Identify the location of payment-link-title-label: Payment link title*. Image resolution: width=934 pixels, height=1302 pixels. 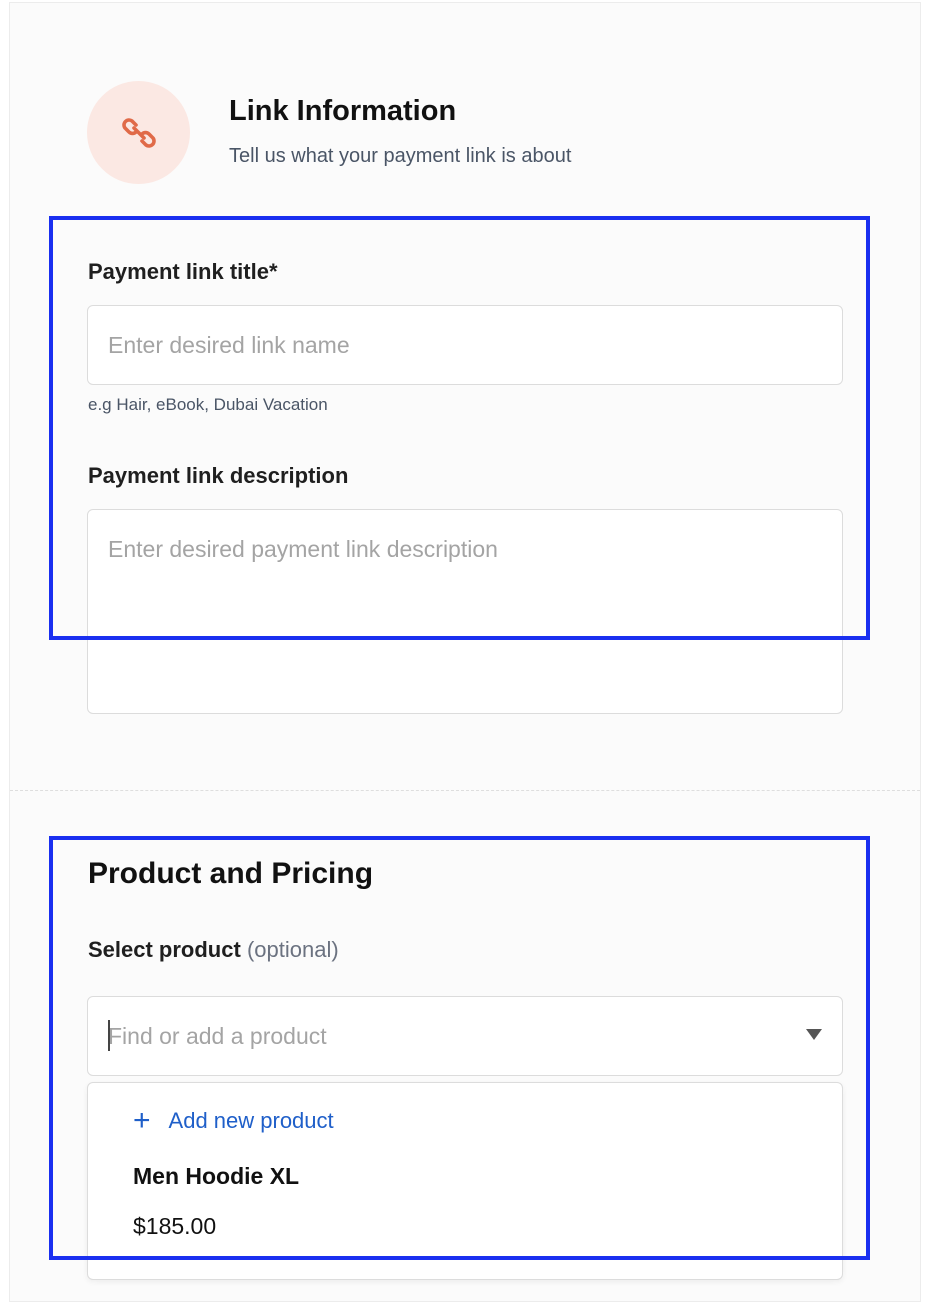
(183, 271).